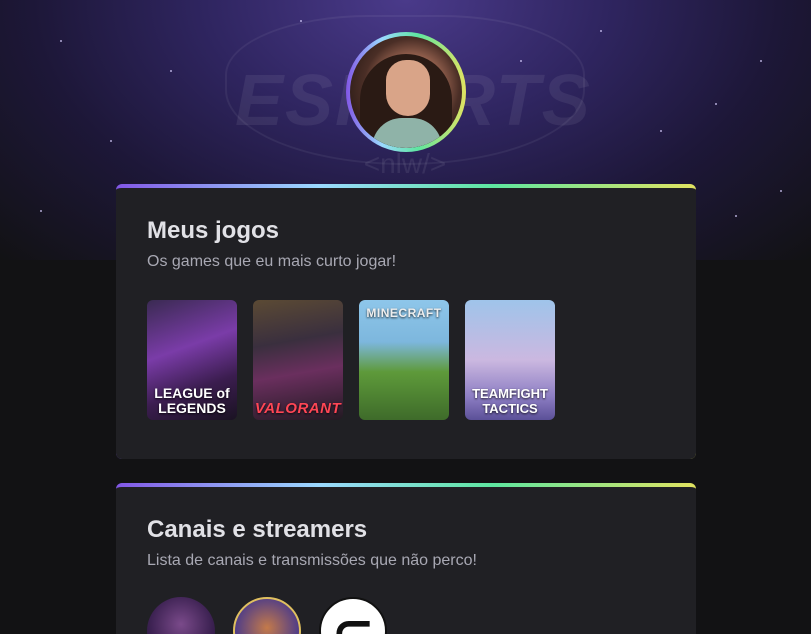 The height and width of the screenshot is (634, 811). Describe the element at coordinates (405, 163) in the screenshot. I see `background-logo-sub: <nlw/>` at that location.